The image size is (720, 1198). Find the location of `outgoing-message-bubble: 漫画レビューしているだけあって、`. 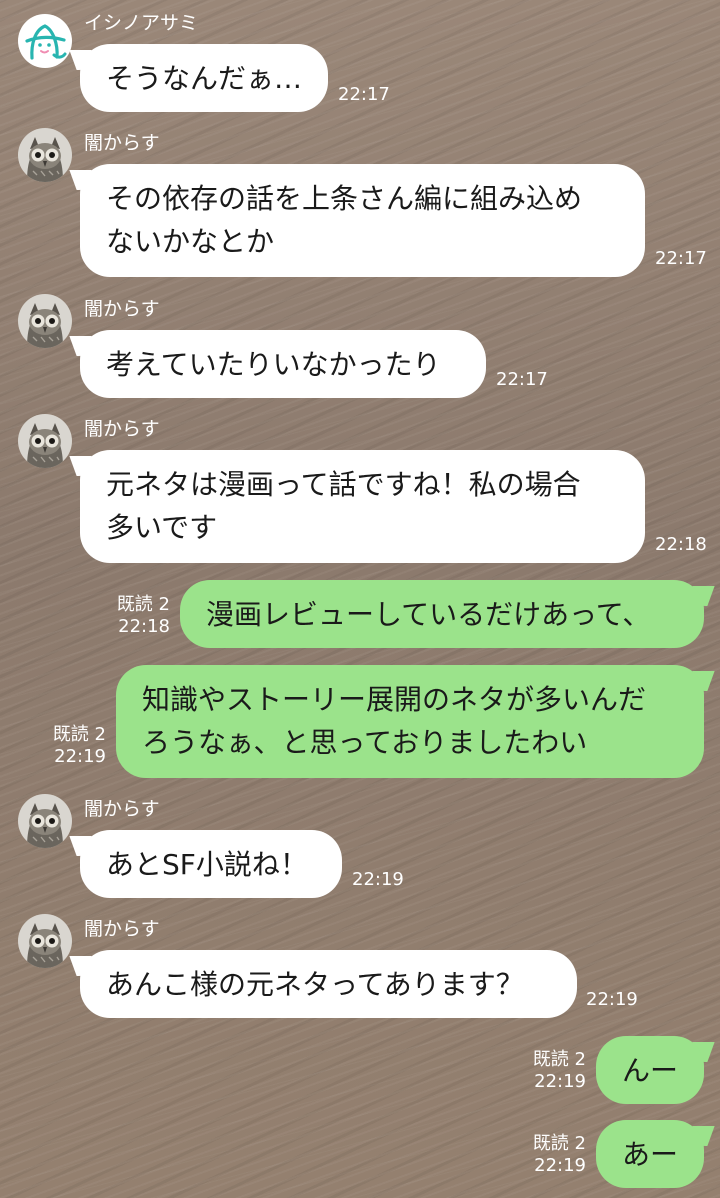

outgoing-message-bubble: 漫画レビューしているだけあって、 is located at coordinates (442, 614).